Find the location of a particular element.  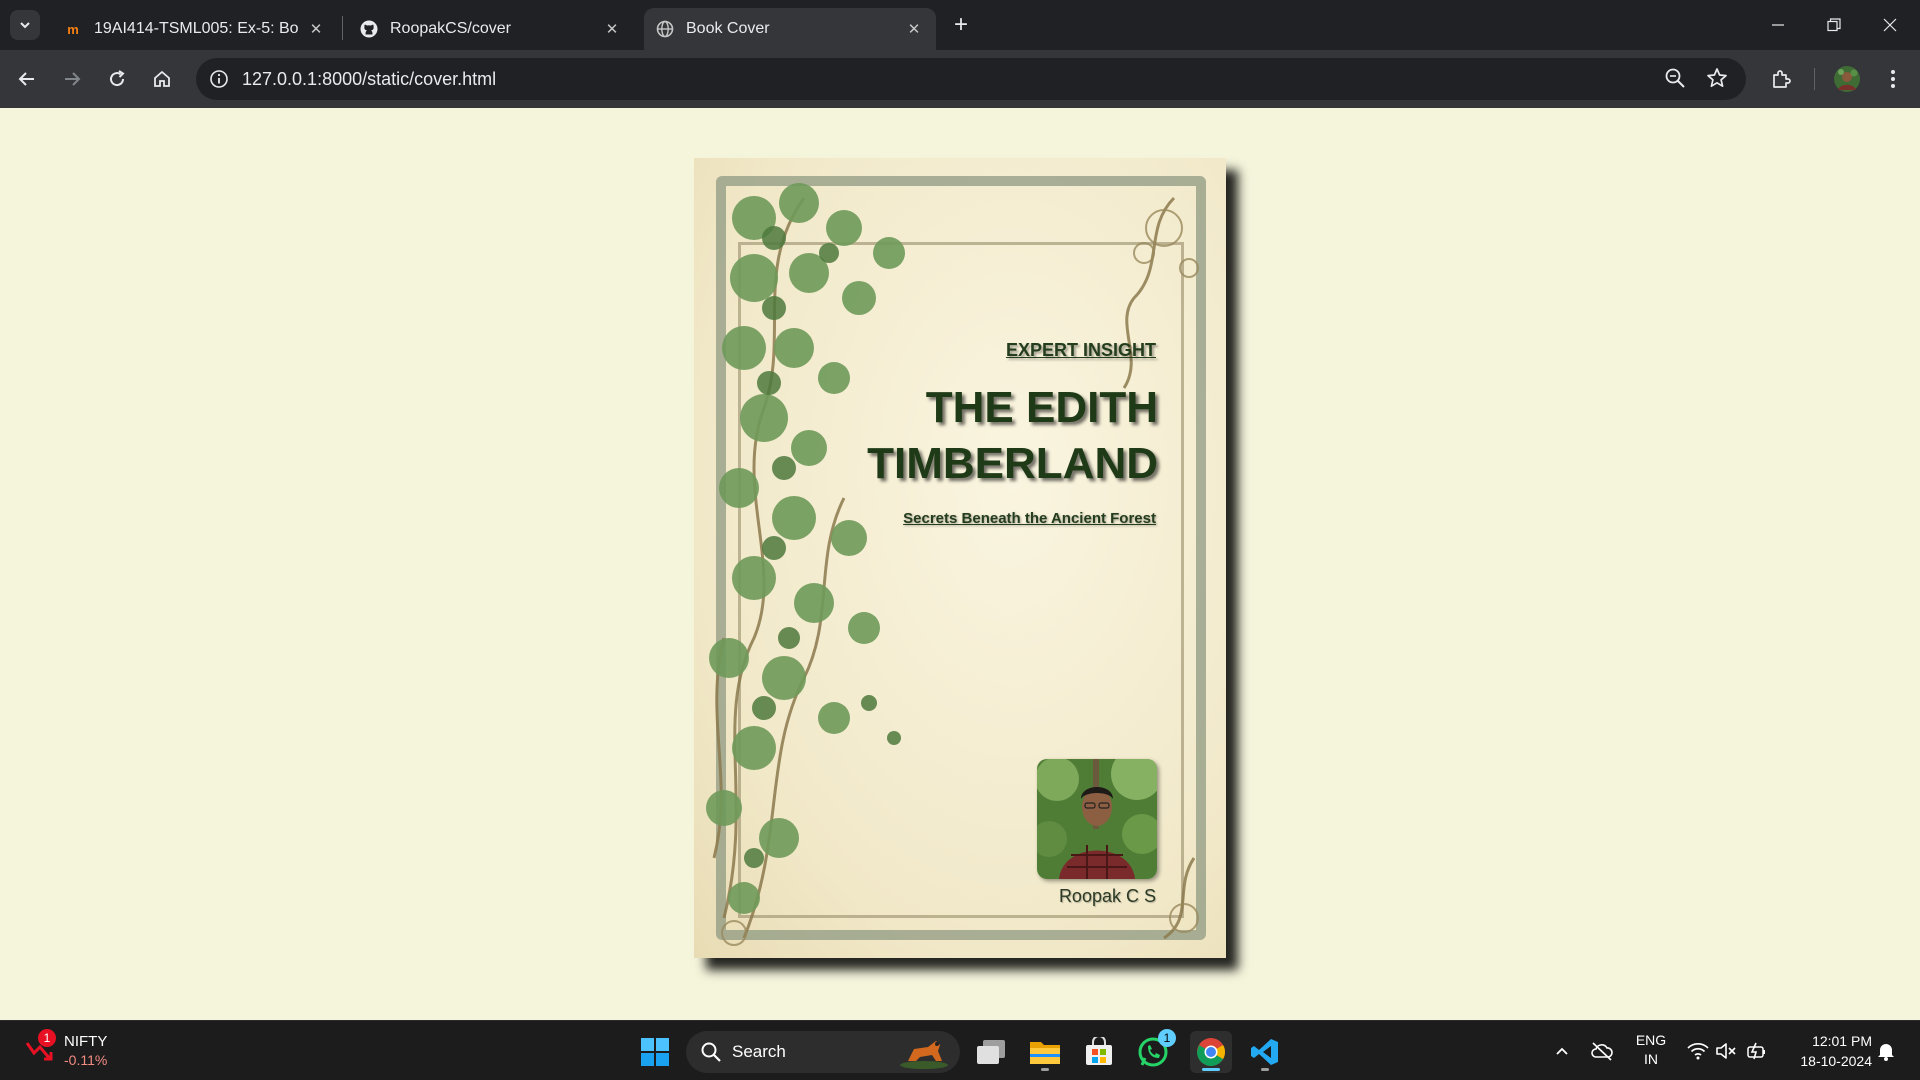

tab-separator is located at coordinates (342, 28).